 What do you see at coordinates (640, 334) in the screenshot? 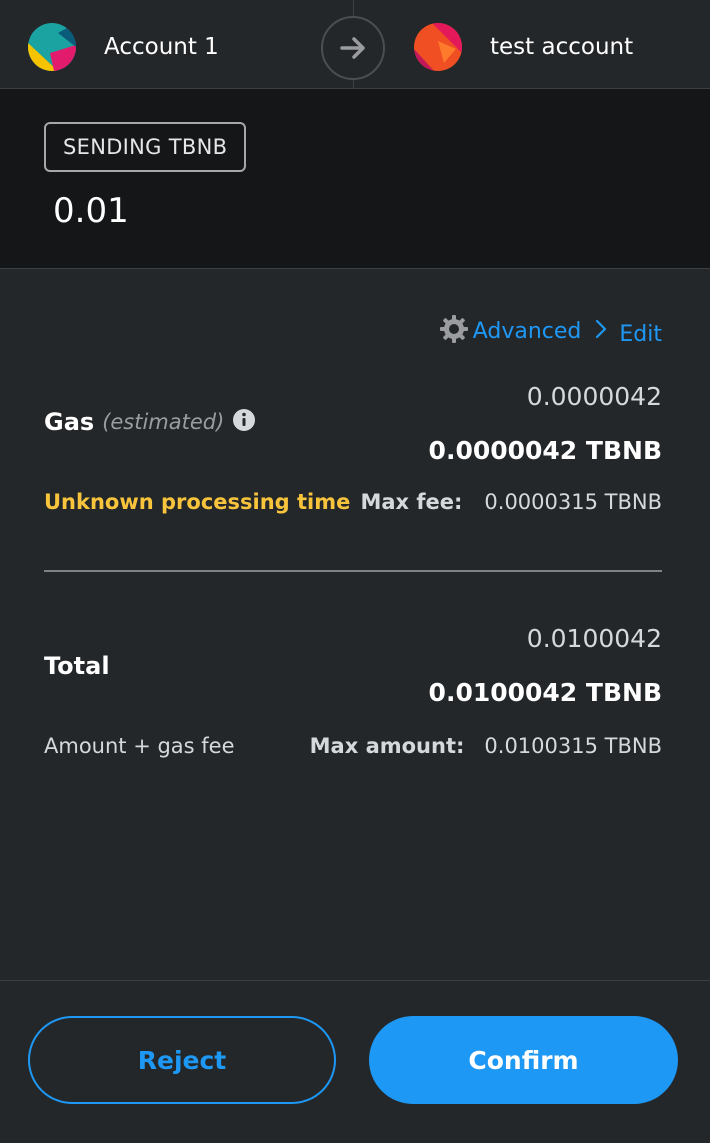
I see `edit-gas-link: Edit` at bounding box center [640, 334].